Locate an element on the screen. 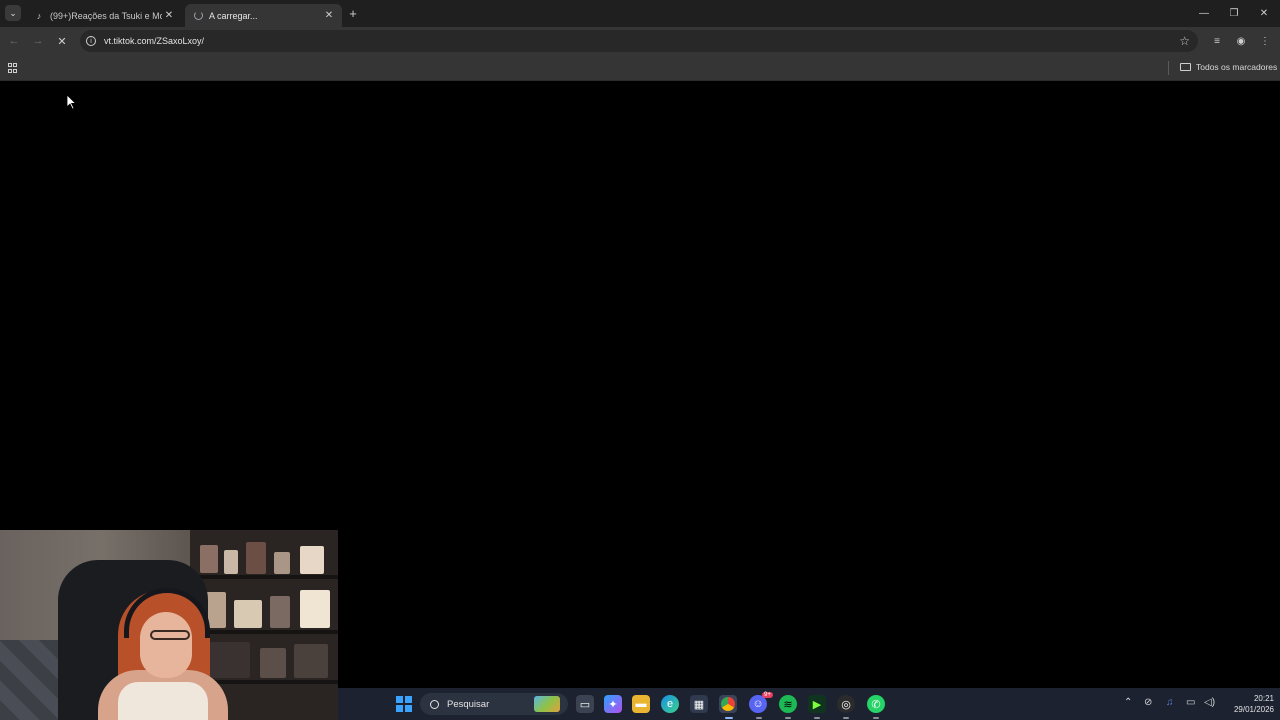 The width and height of the screenshot is (1280, 720). forward-button: → is located at coordinates (38, 41).